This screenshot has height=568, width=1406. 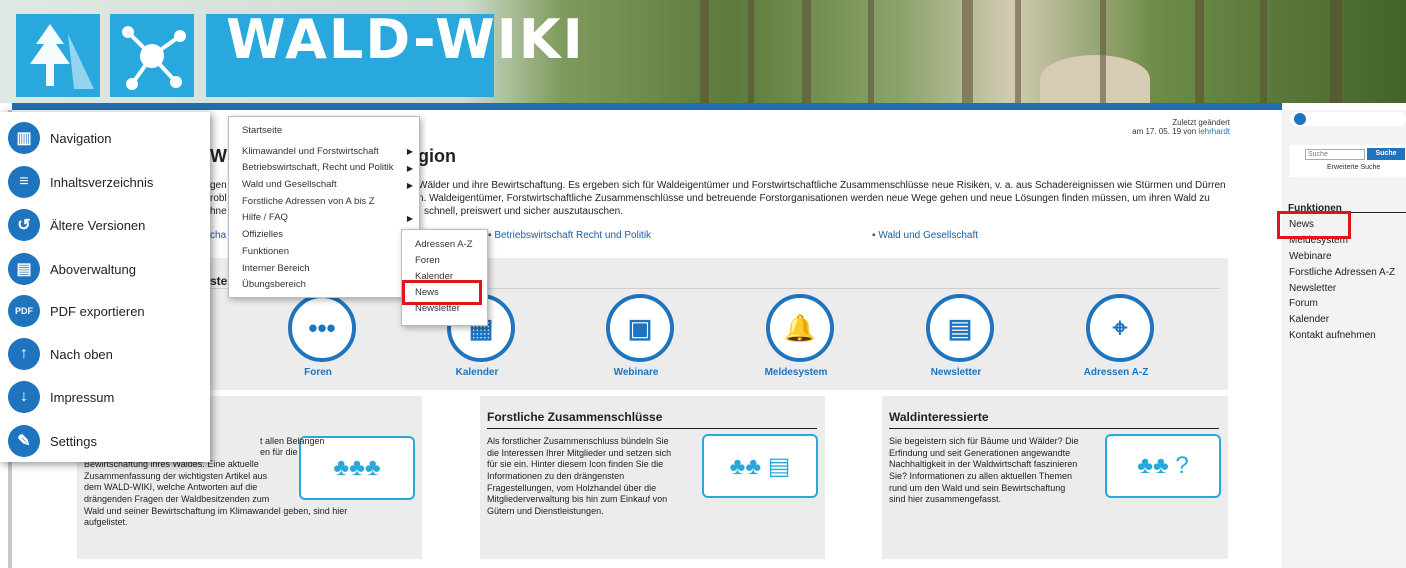 What do you see at coordinates (80, 182) in the screenshot?
I see `inhaltsverzeichnis-menu-item: ≡ Inhaltsverzeichnis` at bounding box center [80, 182].